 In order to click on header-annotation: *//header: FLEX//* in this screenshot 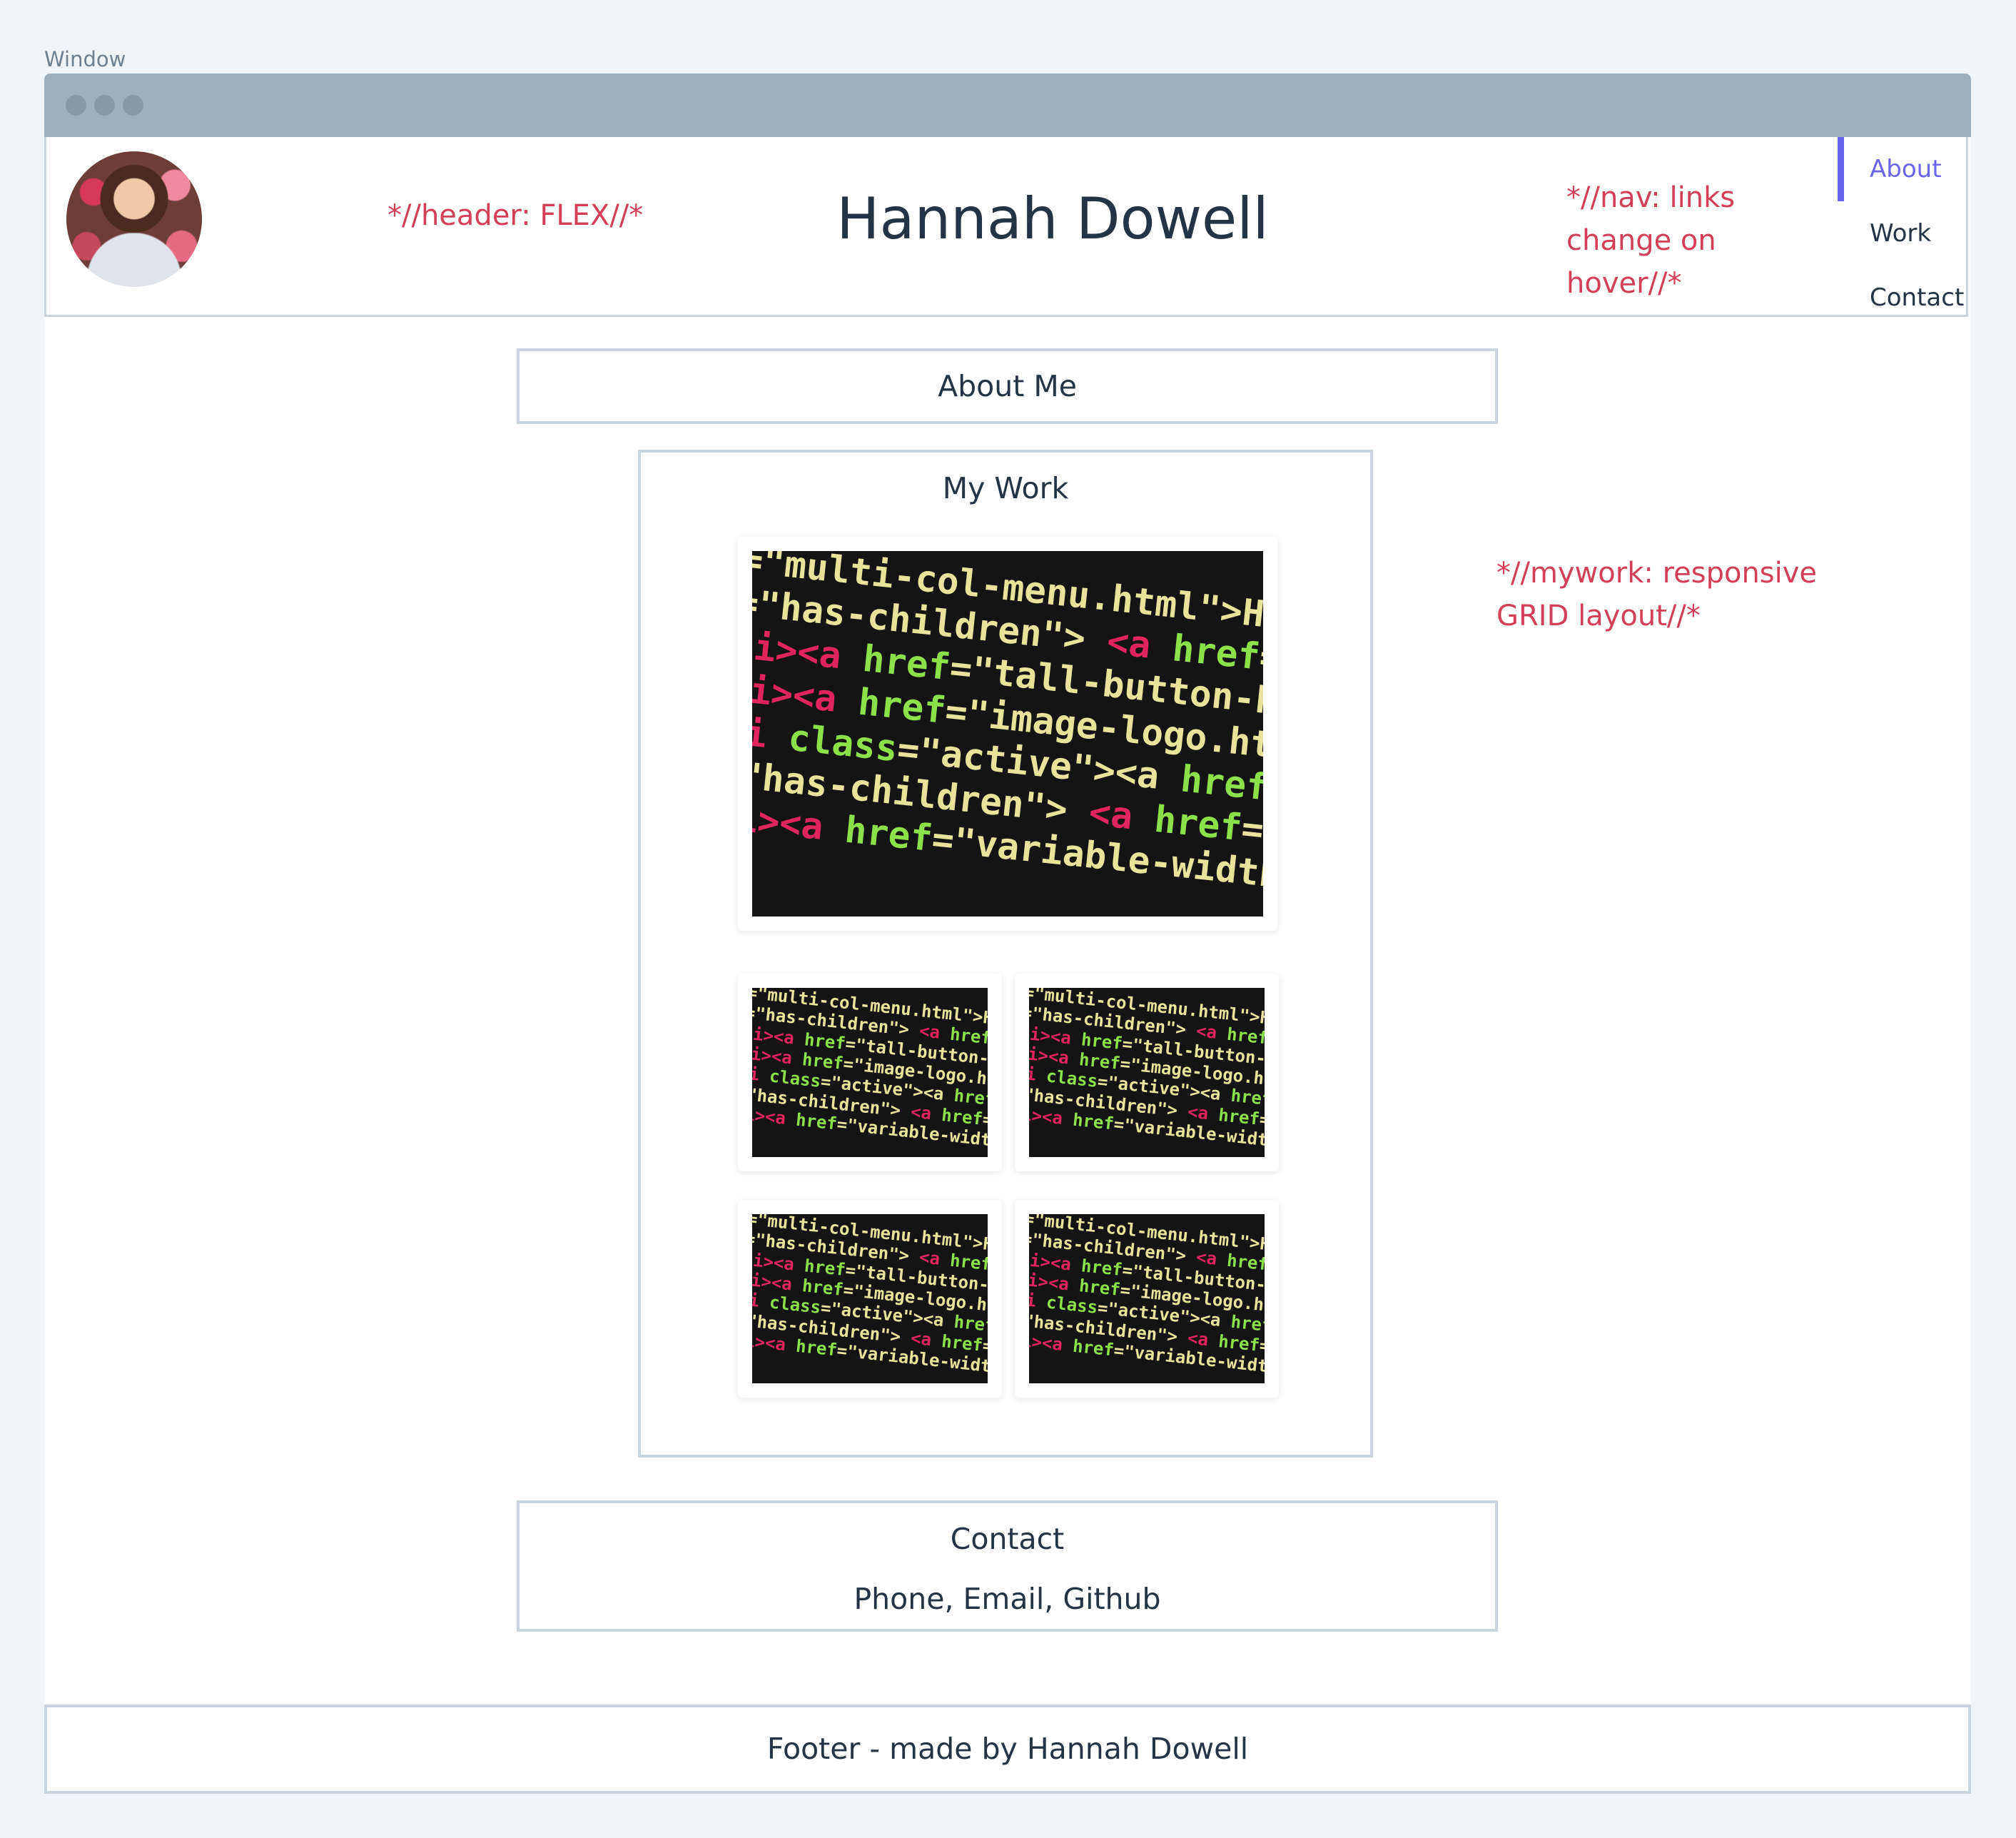, I will do `click(516, 215)`.